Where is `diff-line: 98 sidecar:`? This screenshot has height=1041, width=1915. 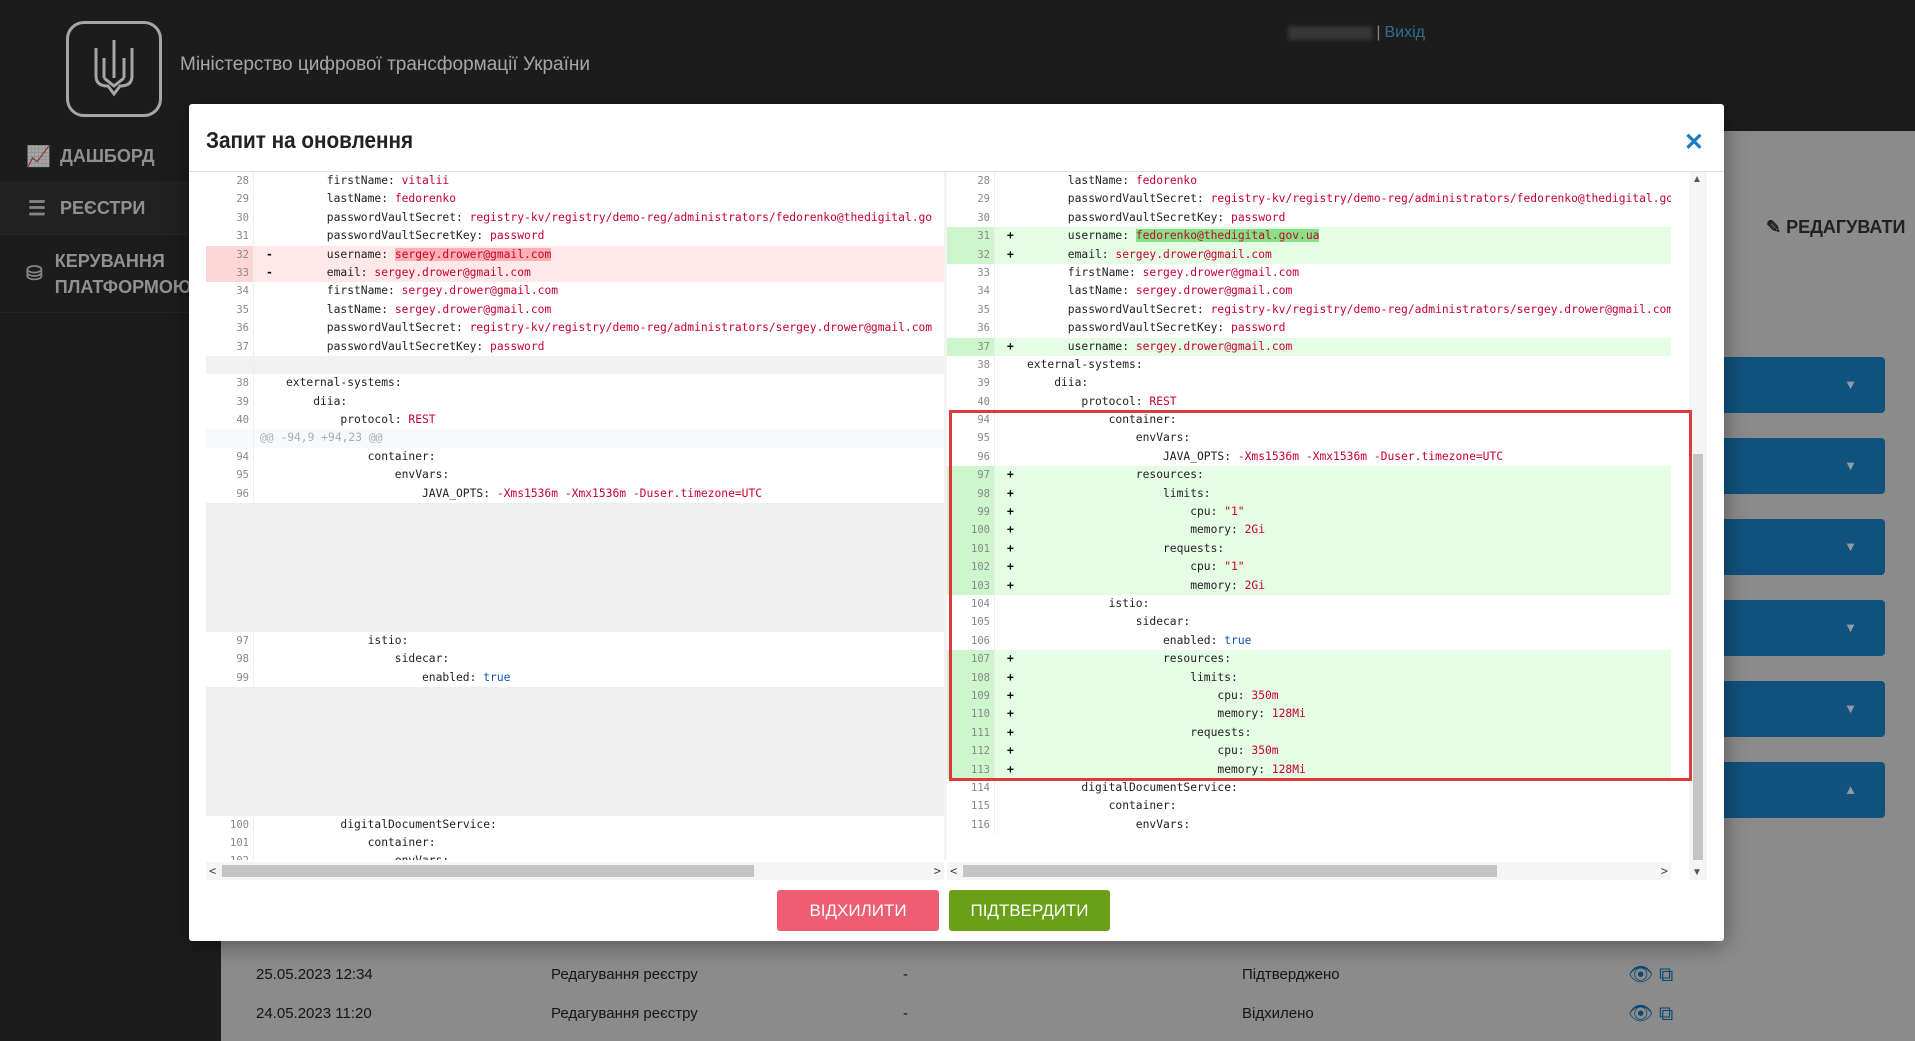 diff-line: 98 sidecar: is located at coordinates (575, 659).